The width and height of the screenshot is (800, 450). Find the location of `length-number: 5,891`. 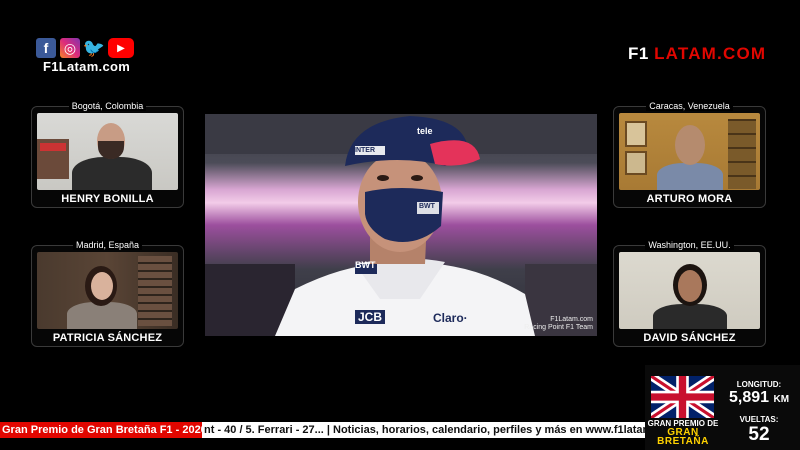

length-number: 5,891 is located at coordinates (749, 397).